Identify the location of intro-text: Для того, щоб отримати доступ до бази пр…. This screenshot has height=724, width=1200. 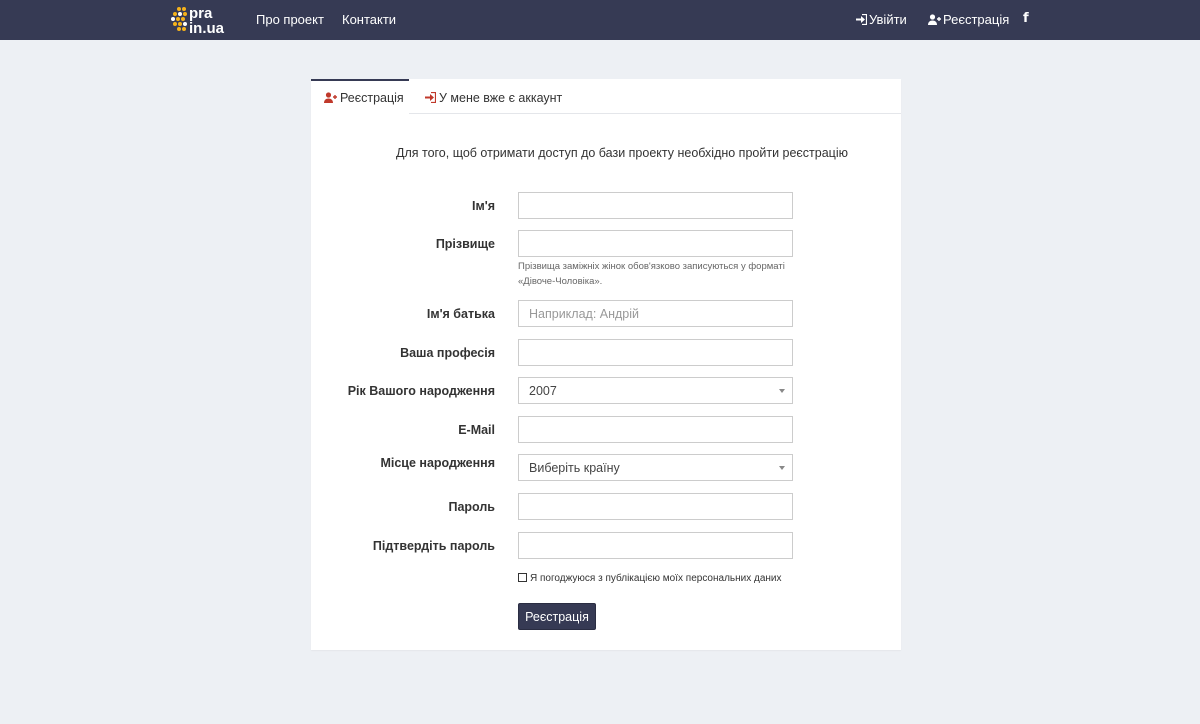
(621, 153).